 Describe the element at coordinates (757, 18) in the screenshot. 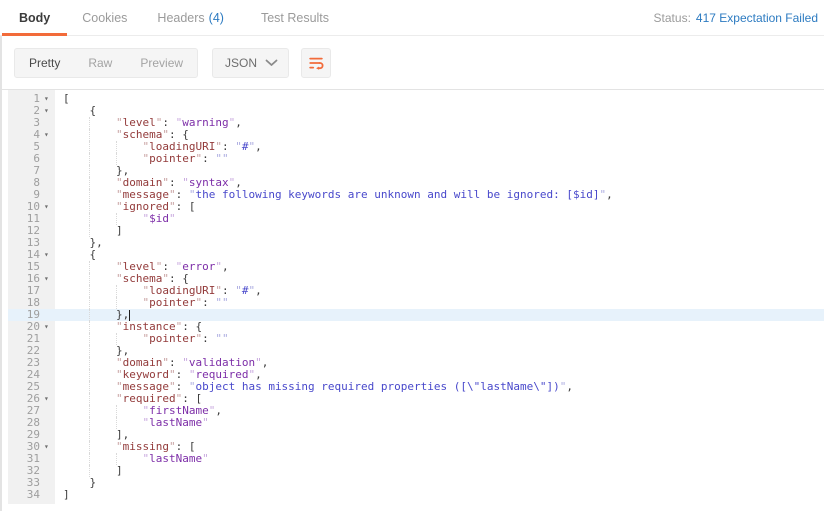

I see `status-code-link: 417 Expectation Failed` at that location.